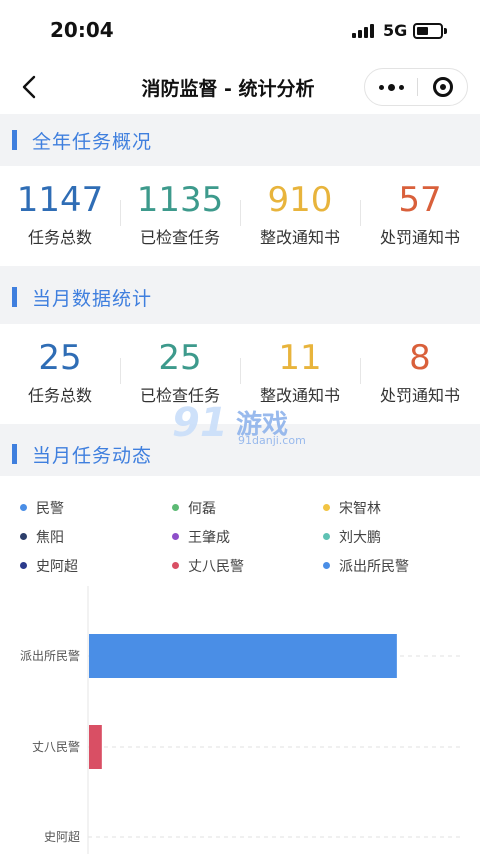 This screenshot has width=480, height=854. What do you see at coordinates (420, 200) in the screenshot?
I see `stat-value: 57` at bounding box center [420, 200].